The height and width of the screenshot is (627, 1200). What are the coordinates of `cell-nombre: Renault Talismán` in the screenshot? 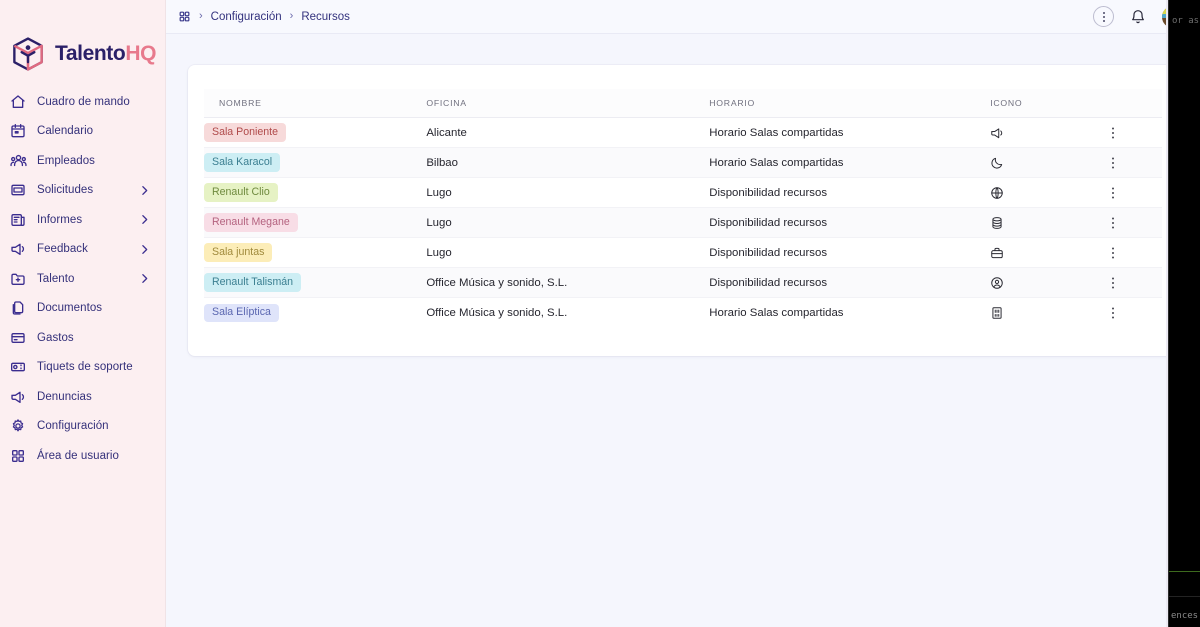 It's located at (315, 282).